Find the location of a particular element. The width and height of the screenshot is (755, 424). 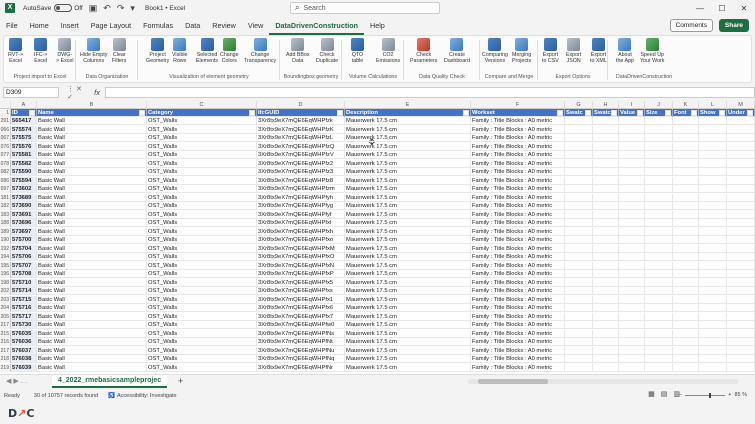

table-header-cell: Category is located at coordinates (202, 113).